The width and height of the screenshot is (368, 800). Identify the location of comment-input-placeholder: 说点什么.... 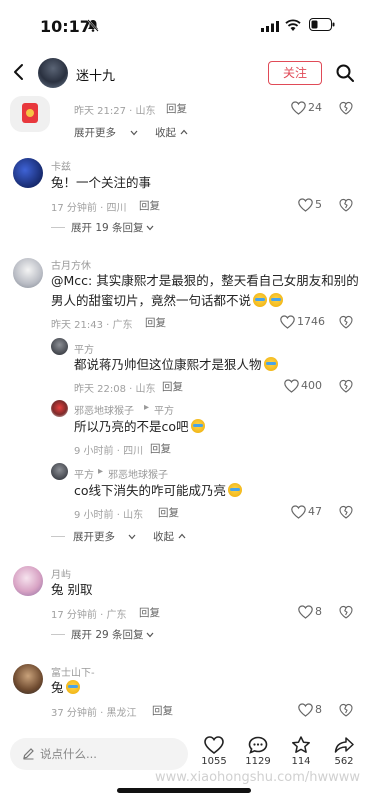
(68, 754).